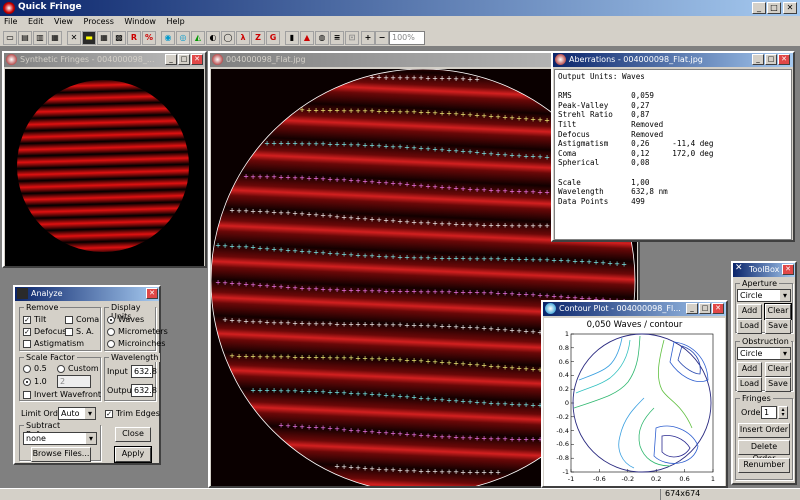 This screenshot has width=800, height=500. I want to click on delete-order-button: Delete Order, so click(764, 451).